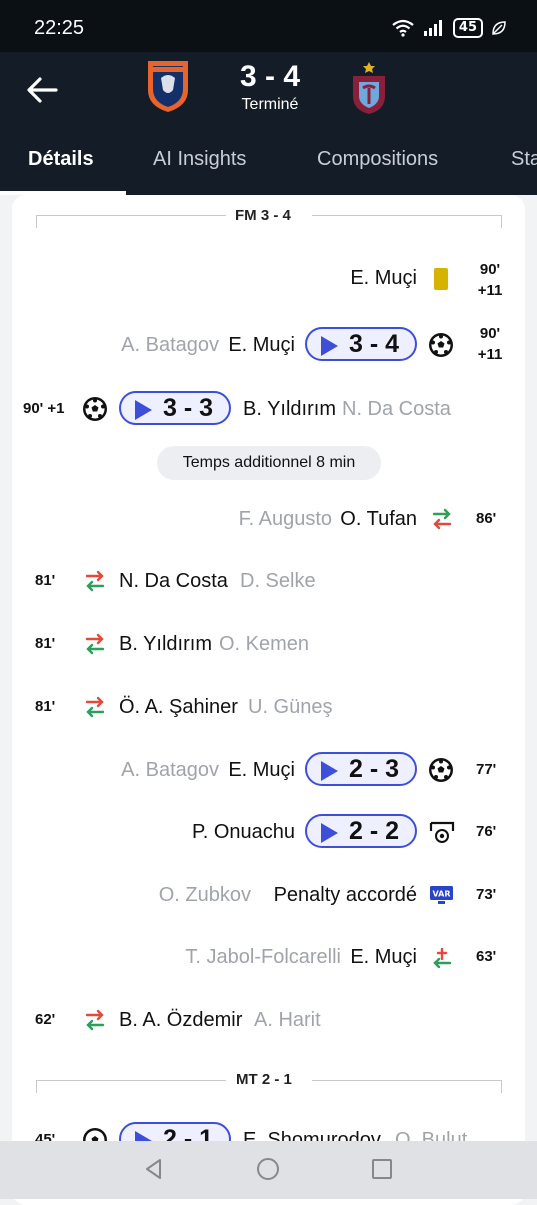 The width and height of the screenshot is (537, 1205). What do you see at coordinates (261, 345) in the screenshot?
I see `event-scorer: E. Muçi` at bounding box center [261, 345].